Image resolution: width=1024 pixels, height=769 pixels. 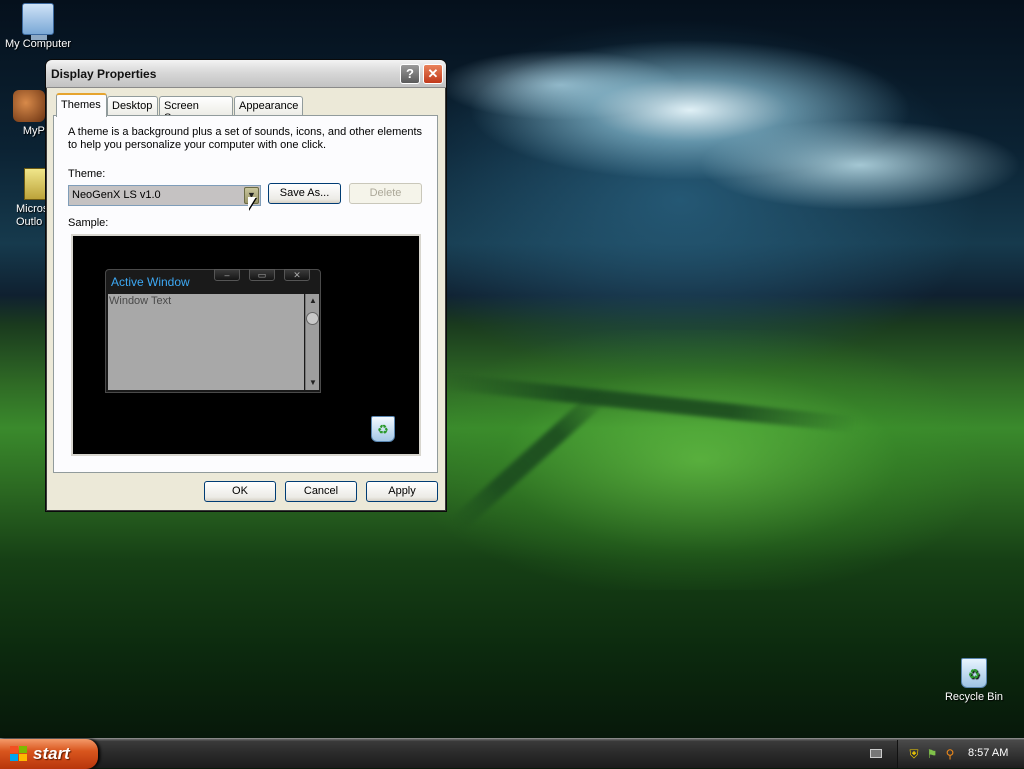 I want to click on sample-scrollbar: ▲ ▼, so click(x=312, y=342).